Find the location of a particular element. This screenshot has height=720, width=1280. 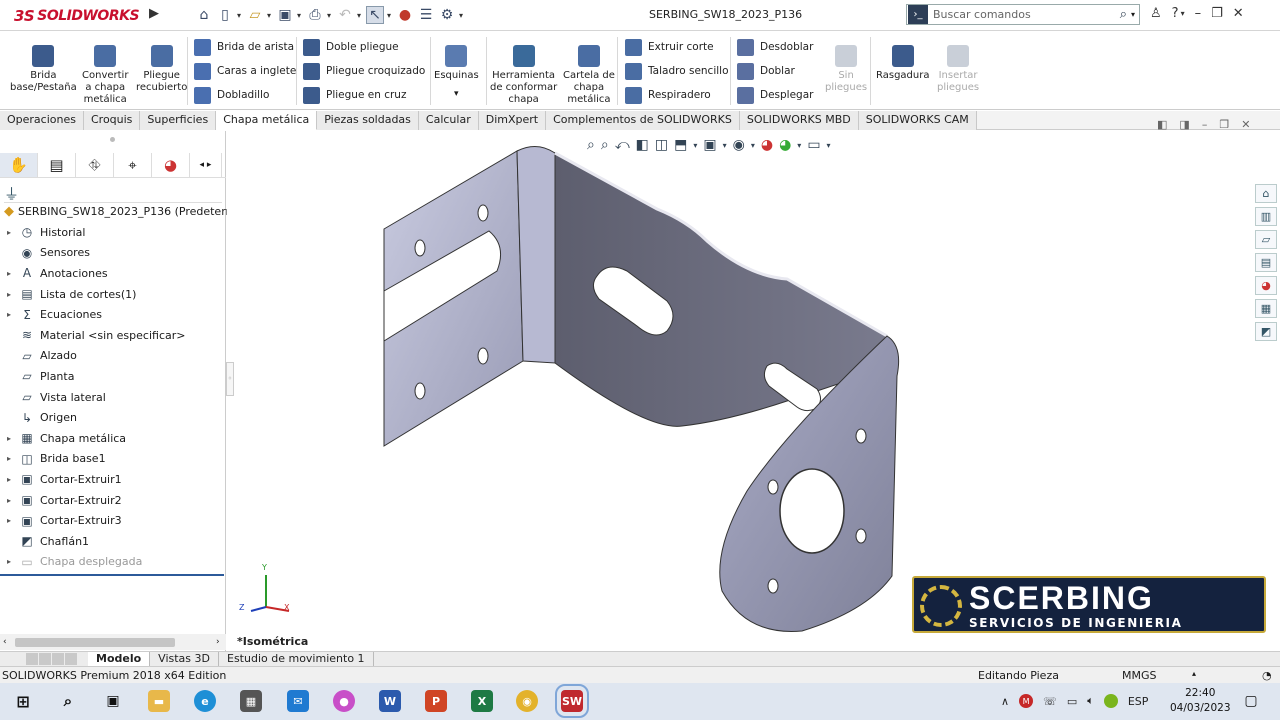

ribbon-button-convertir-a-chapa-metalica: Convertir a chapa metálica is located at coordinates (105, 75).